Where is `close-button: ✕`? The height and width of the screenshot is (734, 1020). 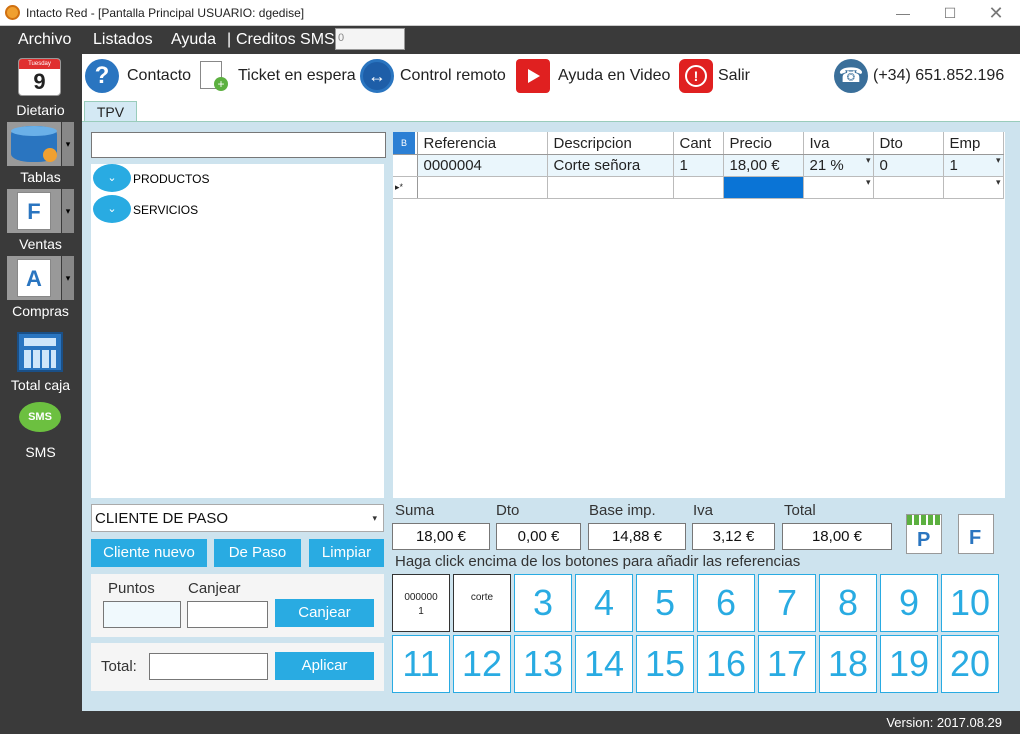 close-button: ✕ is located at coordinates (996, 13).